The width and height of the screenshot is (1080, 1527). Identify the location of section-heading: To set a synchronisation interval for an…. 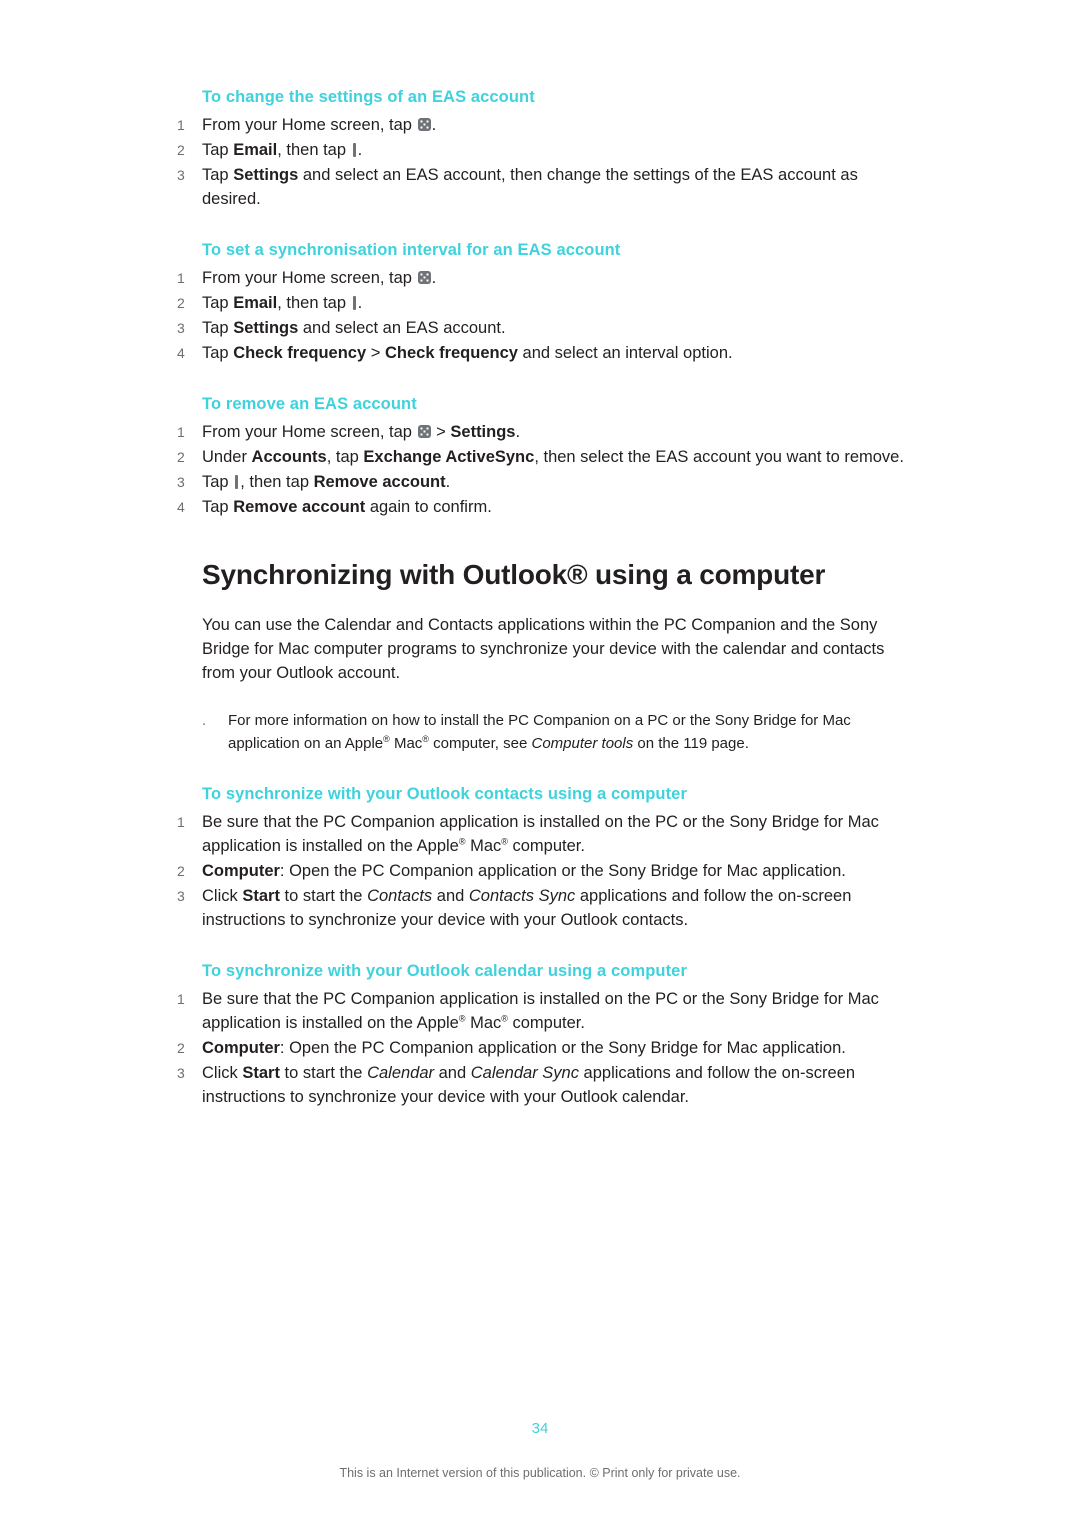
(411, 250).